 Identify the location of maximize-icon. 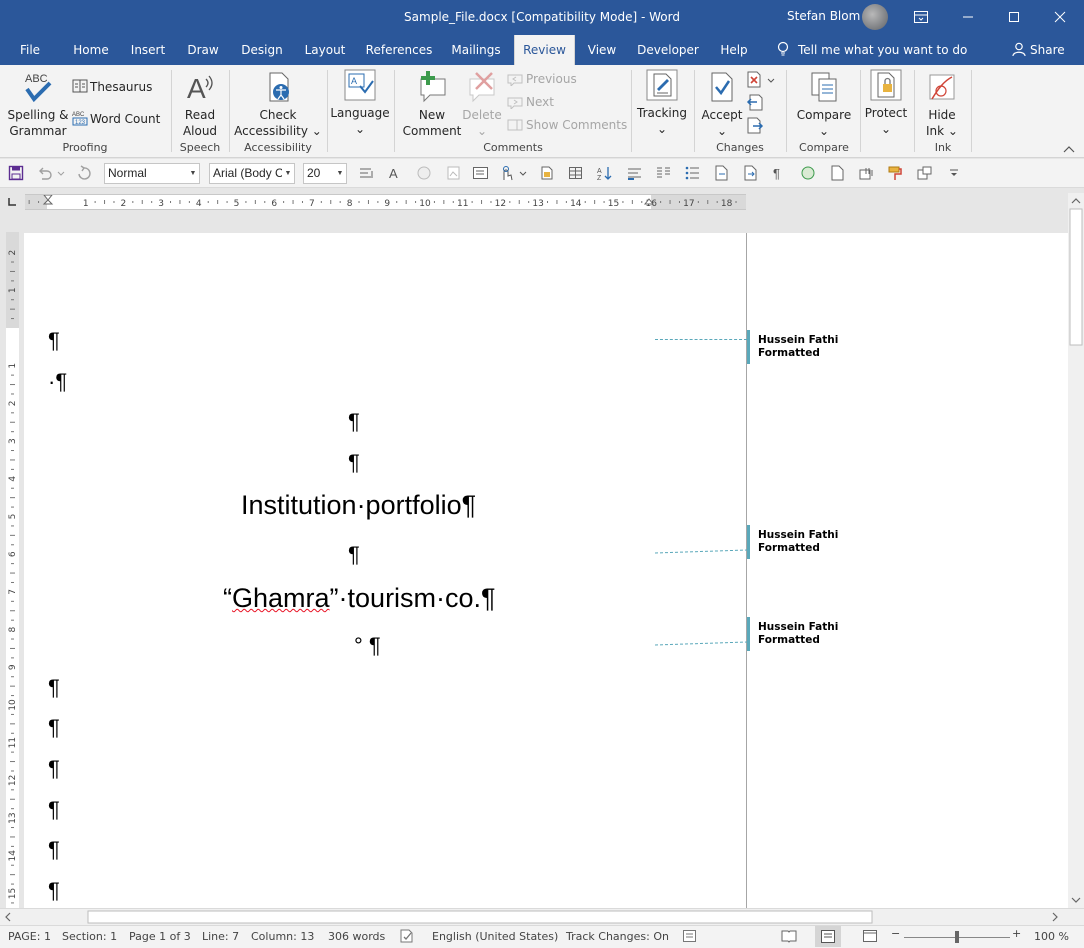
(1014, 17).